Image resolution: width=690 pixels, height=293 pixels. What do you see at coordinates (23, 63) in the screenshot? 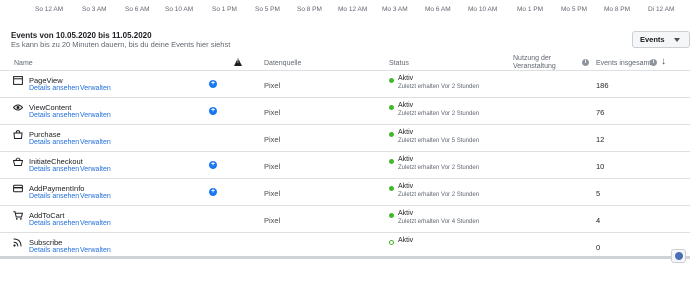
I see `column-header-name: Name` at bounding box center [23, 63].